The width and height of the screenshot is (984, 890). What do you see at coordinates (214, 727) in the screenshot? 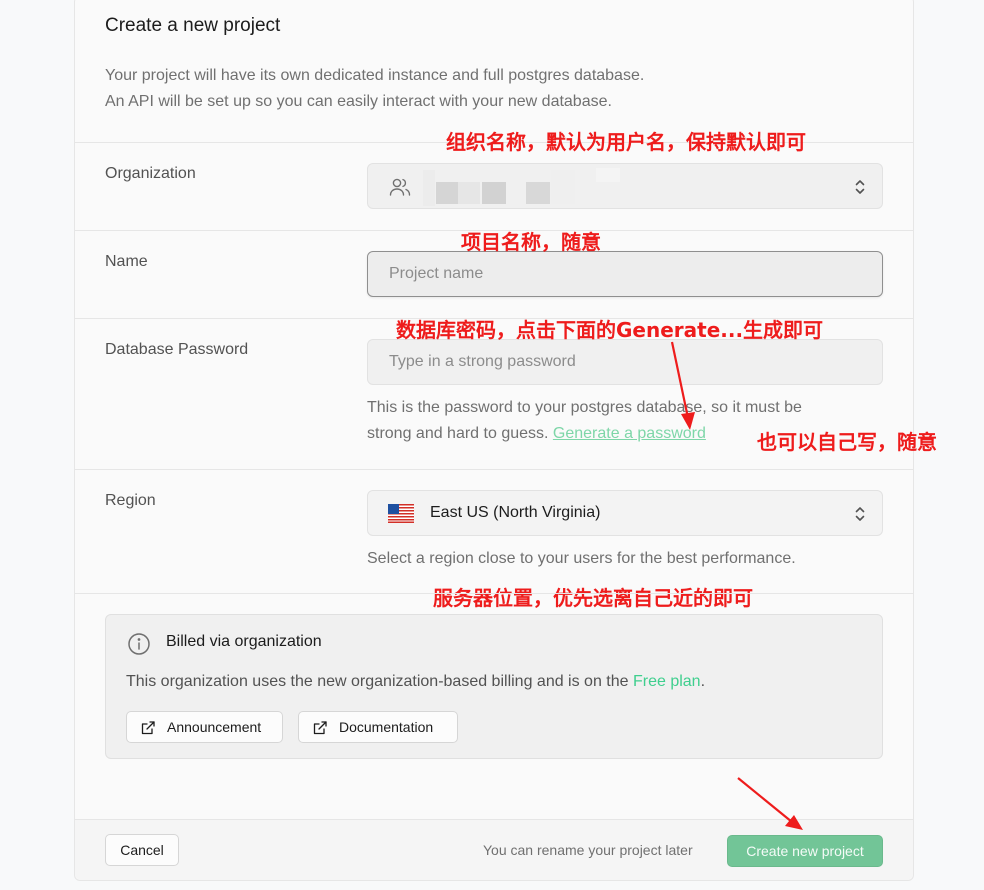
I see `announcement-label: Announcement` at bounding box center [214, 727].